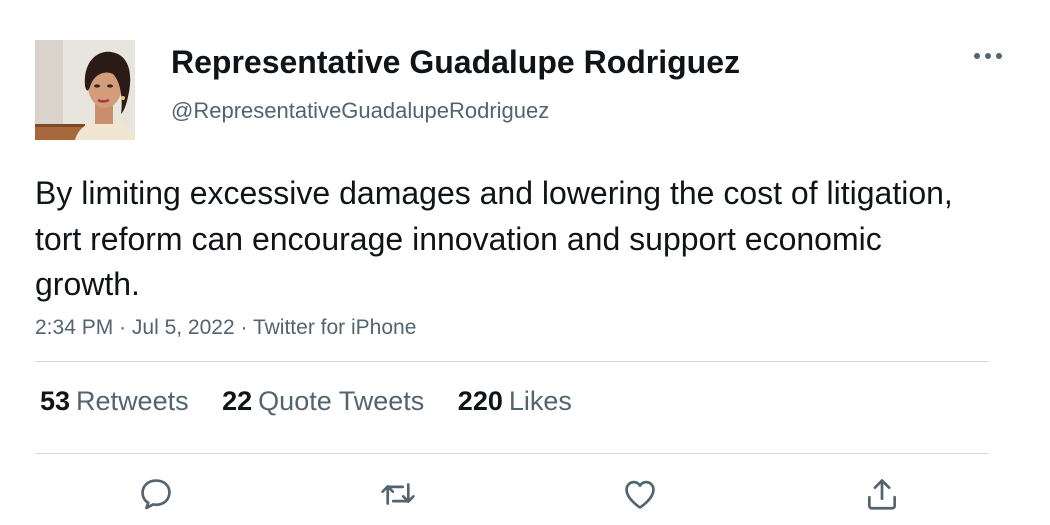  I want to click on share-button, so click(882, 494).